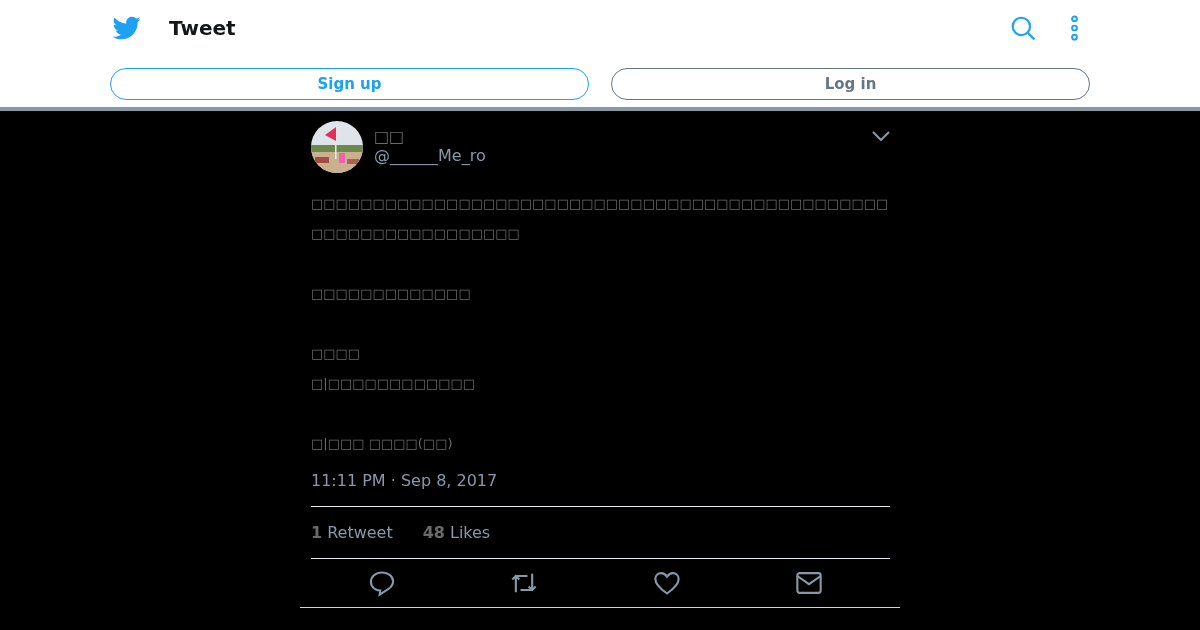 This screenshot has height=630, width=1200. Describe the element at coordinates (360, 532) in the screenshot. I see `stat-label: Retweet` at that location.